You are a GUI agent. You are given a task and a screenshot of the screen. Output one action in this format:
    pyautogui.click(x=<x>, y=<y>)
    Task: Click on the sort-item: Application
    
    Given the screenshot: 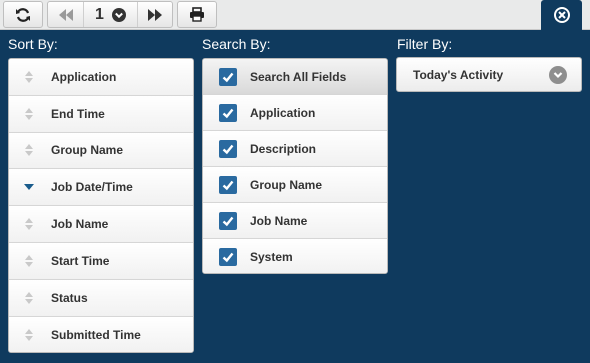 What is the action you would take?
    pyautogui.click(x=101, y=77)
    